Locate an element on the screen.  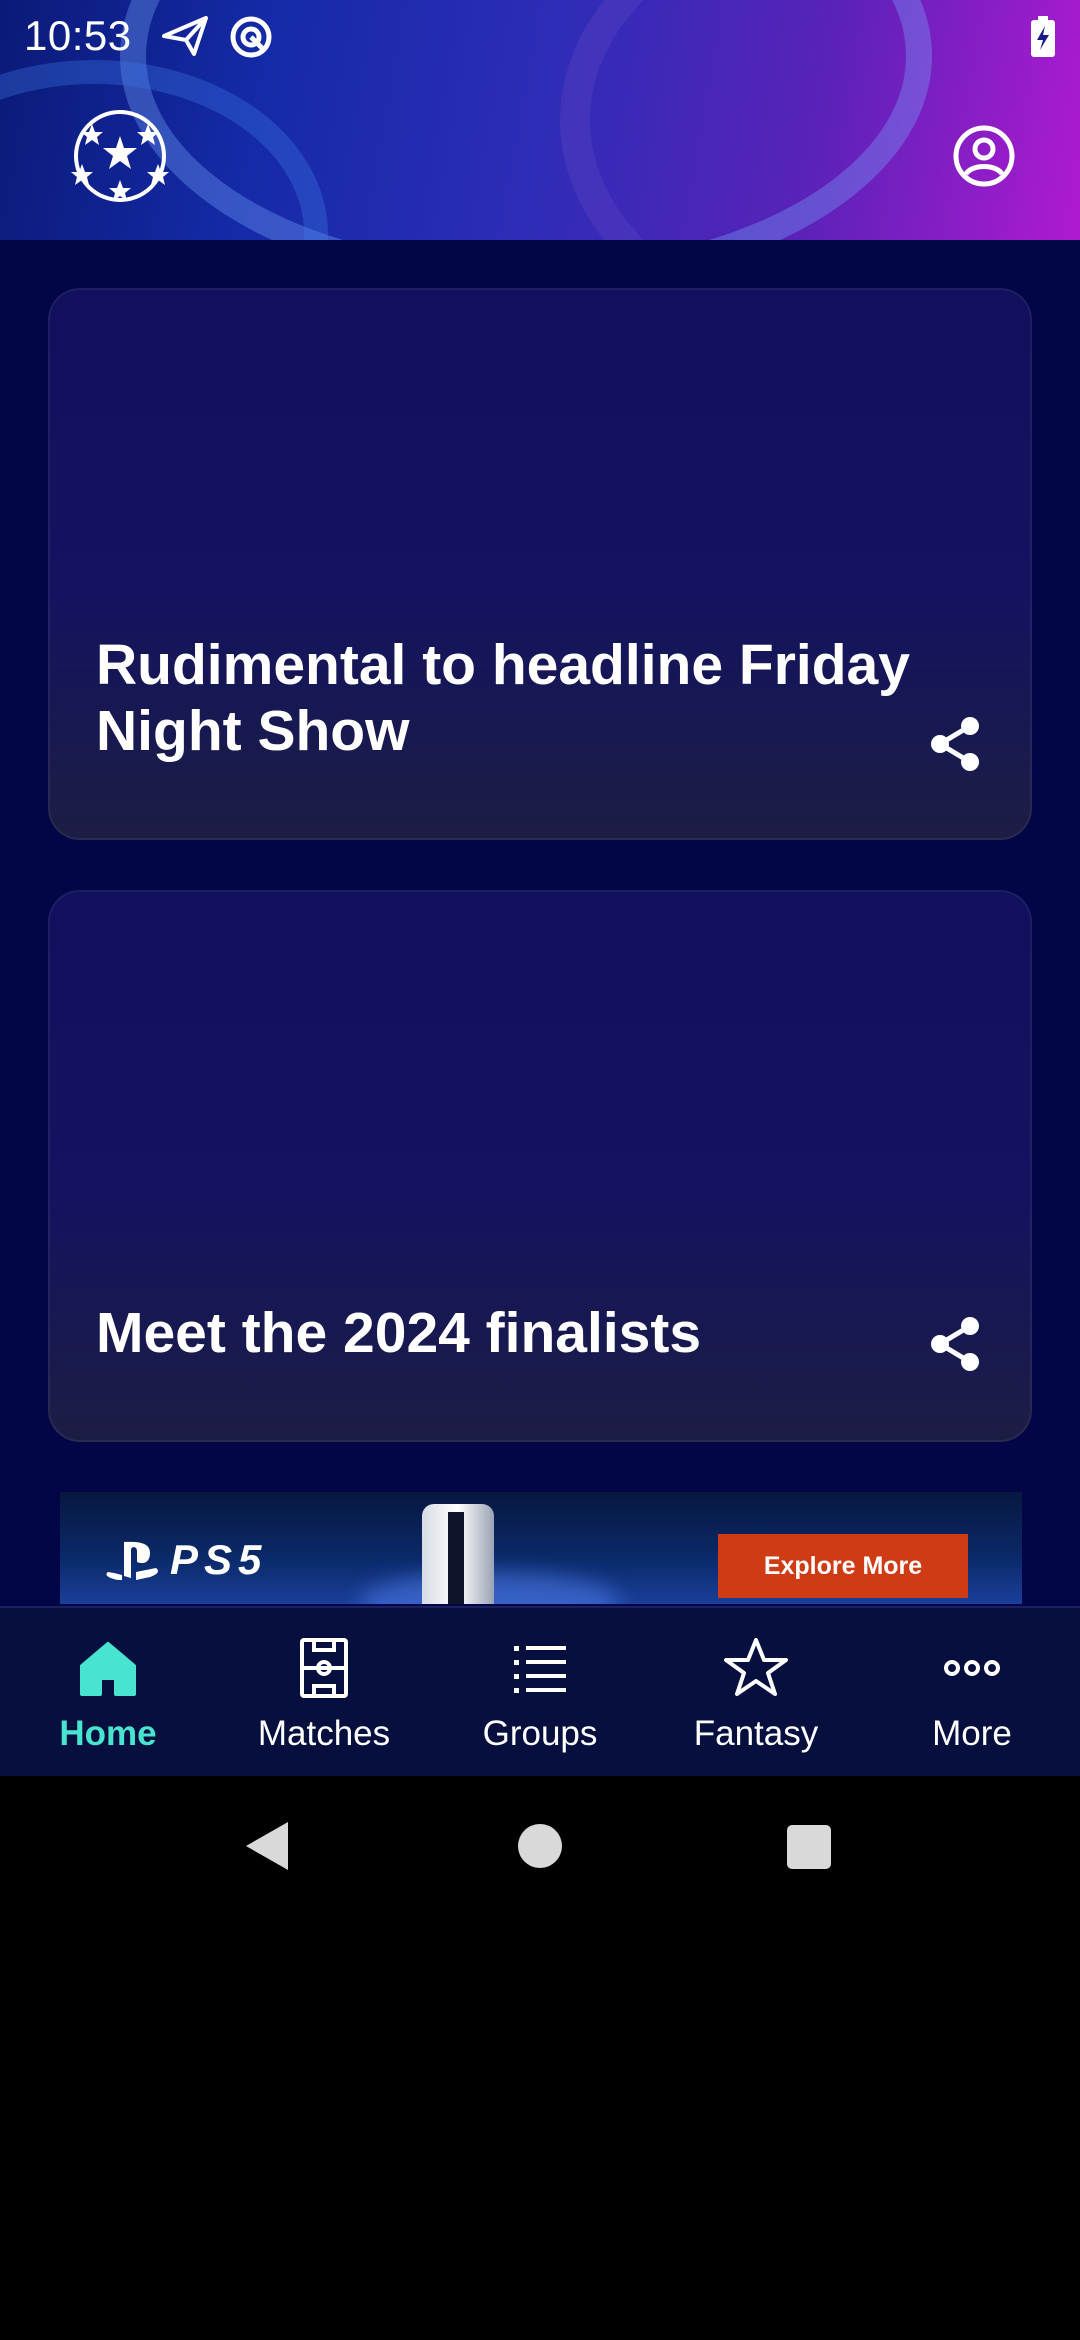
nav-label-groups: Groups is located at coordinates (540, 1733).